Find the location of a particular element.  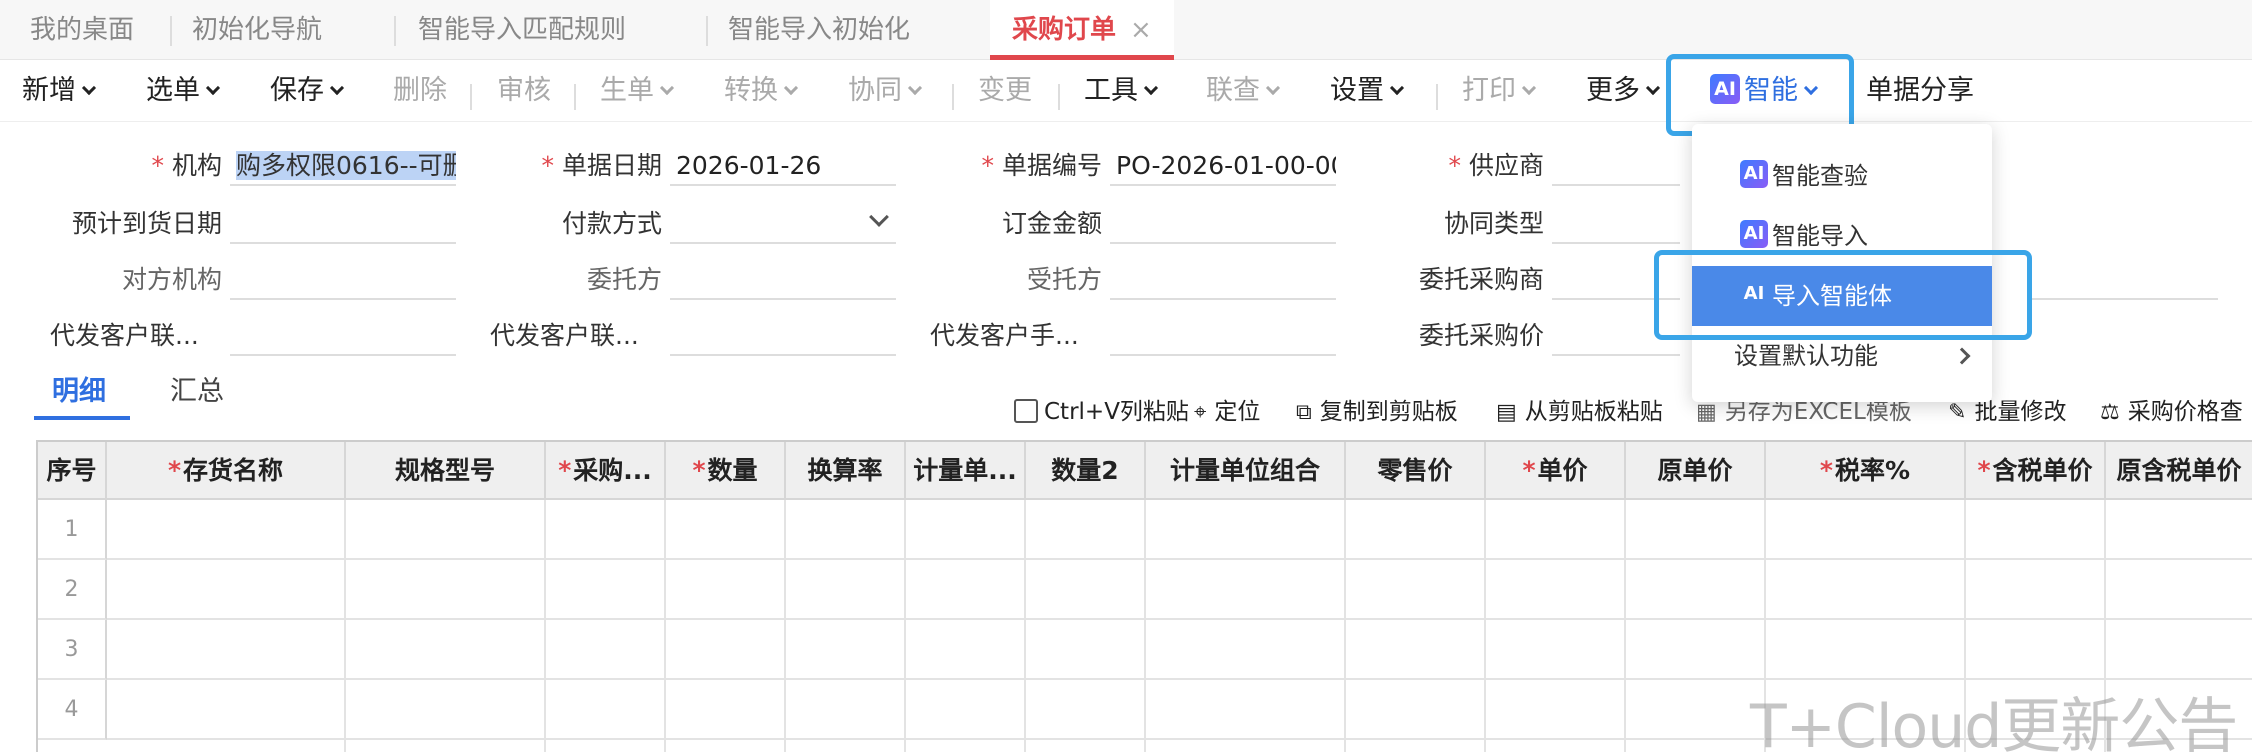

entrust-buyer-field-ext is located at coordinates (2124, 280).